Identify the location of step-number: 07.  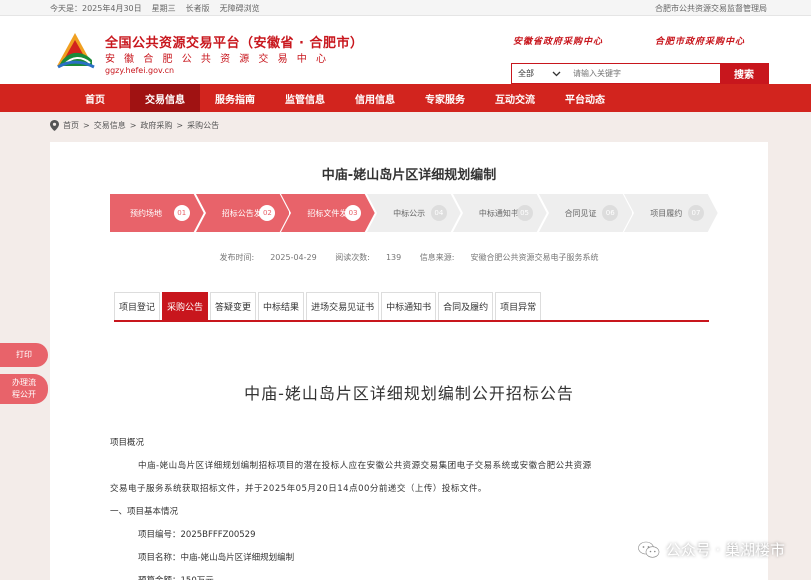
(695, 213).